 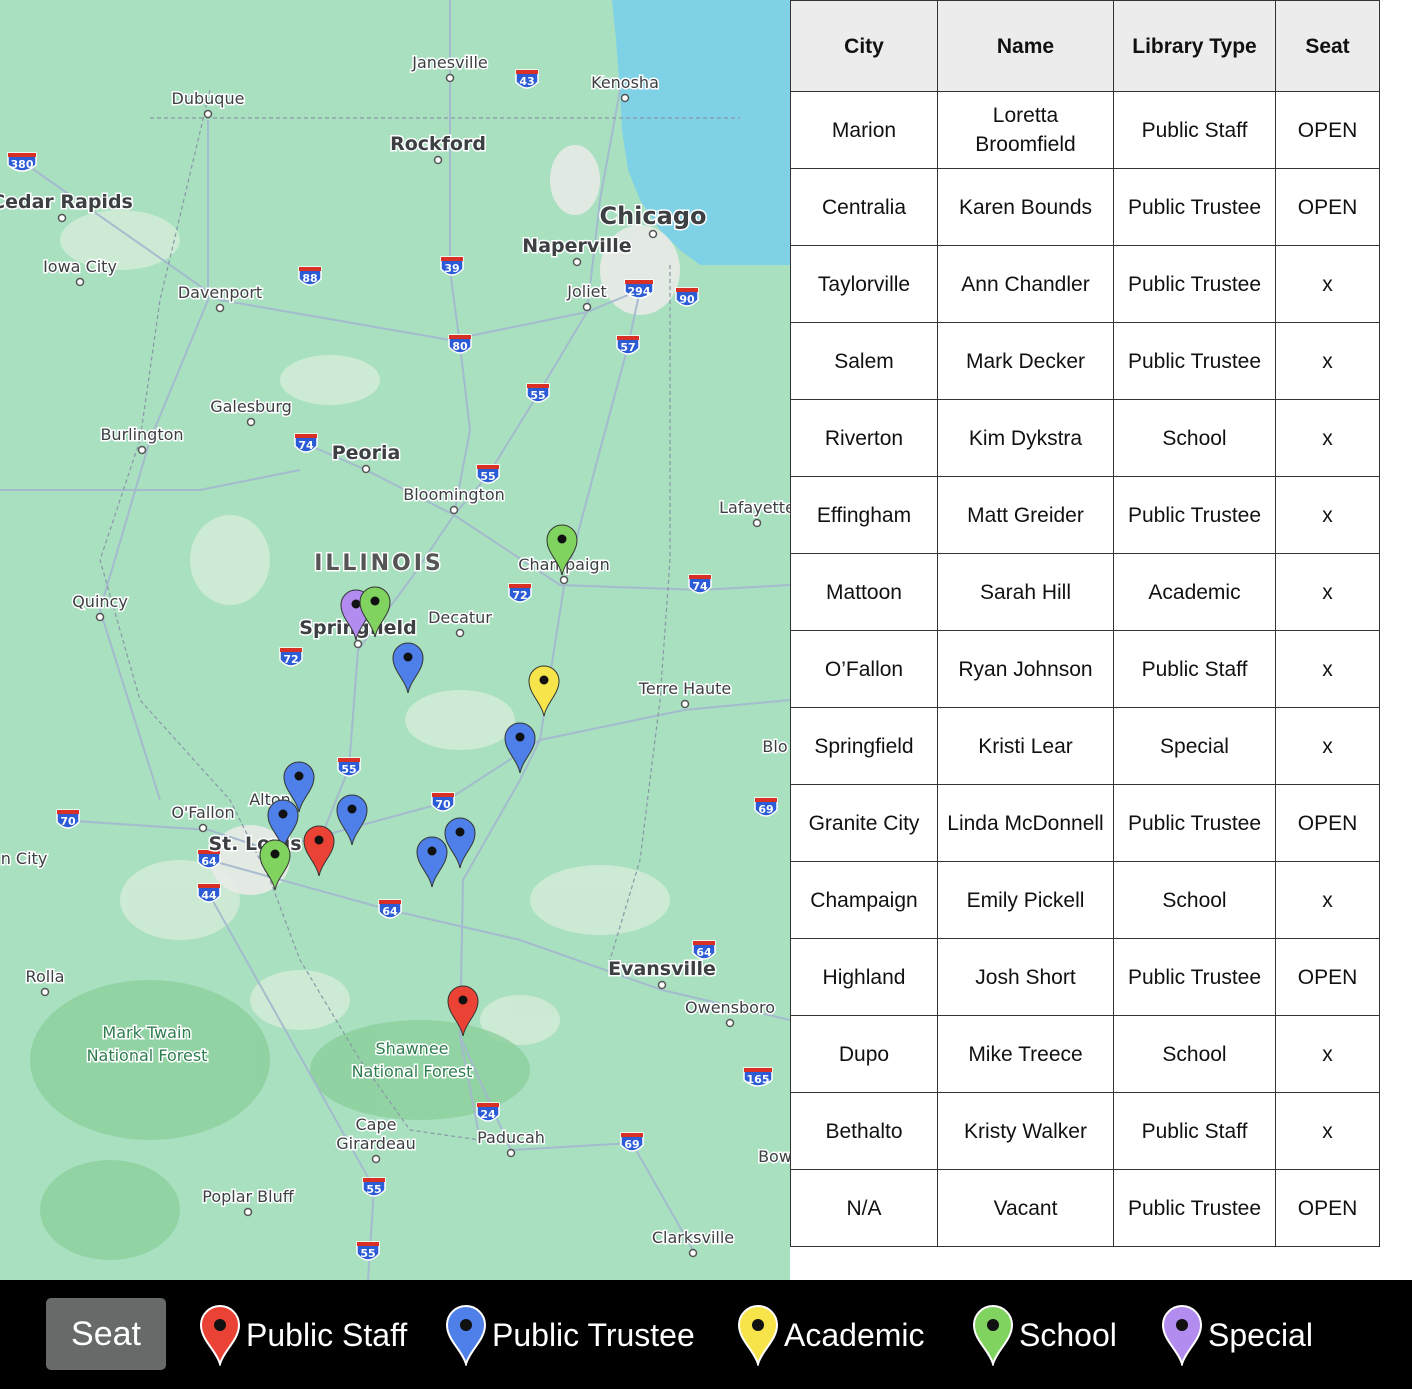 What do you see at coordinates (466, 1335) in the screenshot?
I see `public-trustee-pin-icon` at bounding box center [466, 1335].